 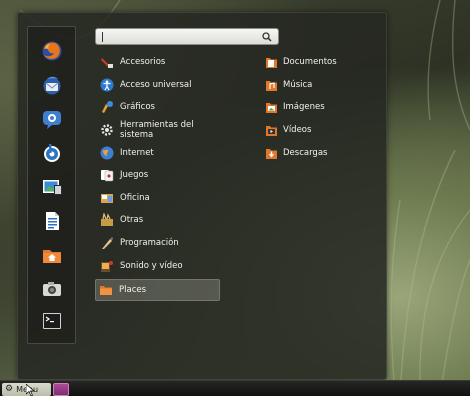 What do you see at coordinates (107, 219) in the screenshot?
I see `other-icon` at bounding box center [107, 219].